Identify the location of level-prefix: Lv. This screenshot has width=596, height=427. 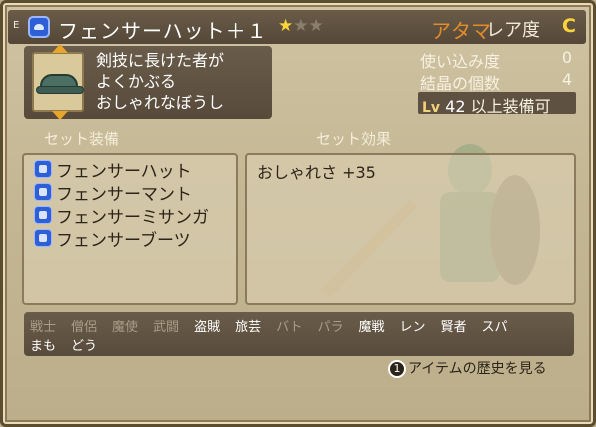
(431, 108).